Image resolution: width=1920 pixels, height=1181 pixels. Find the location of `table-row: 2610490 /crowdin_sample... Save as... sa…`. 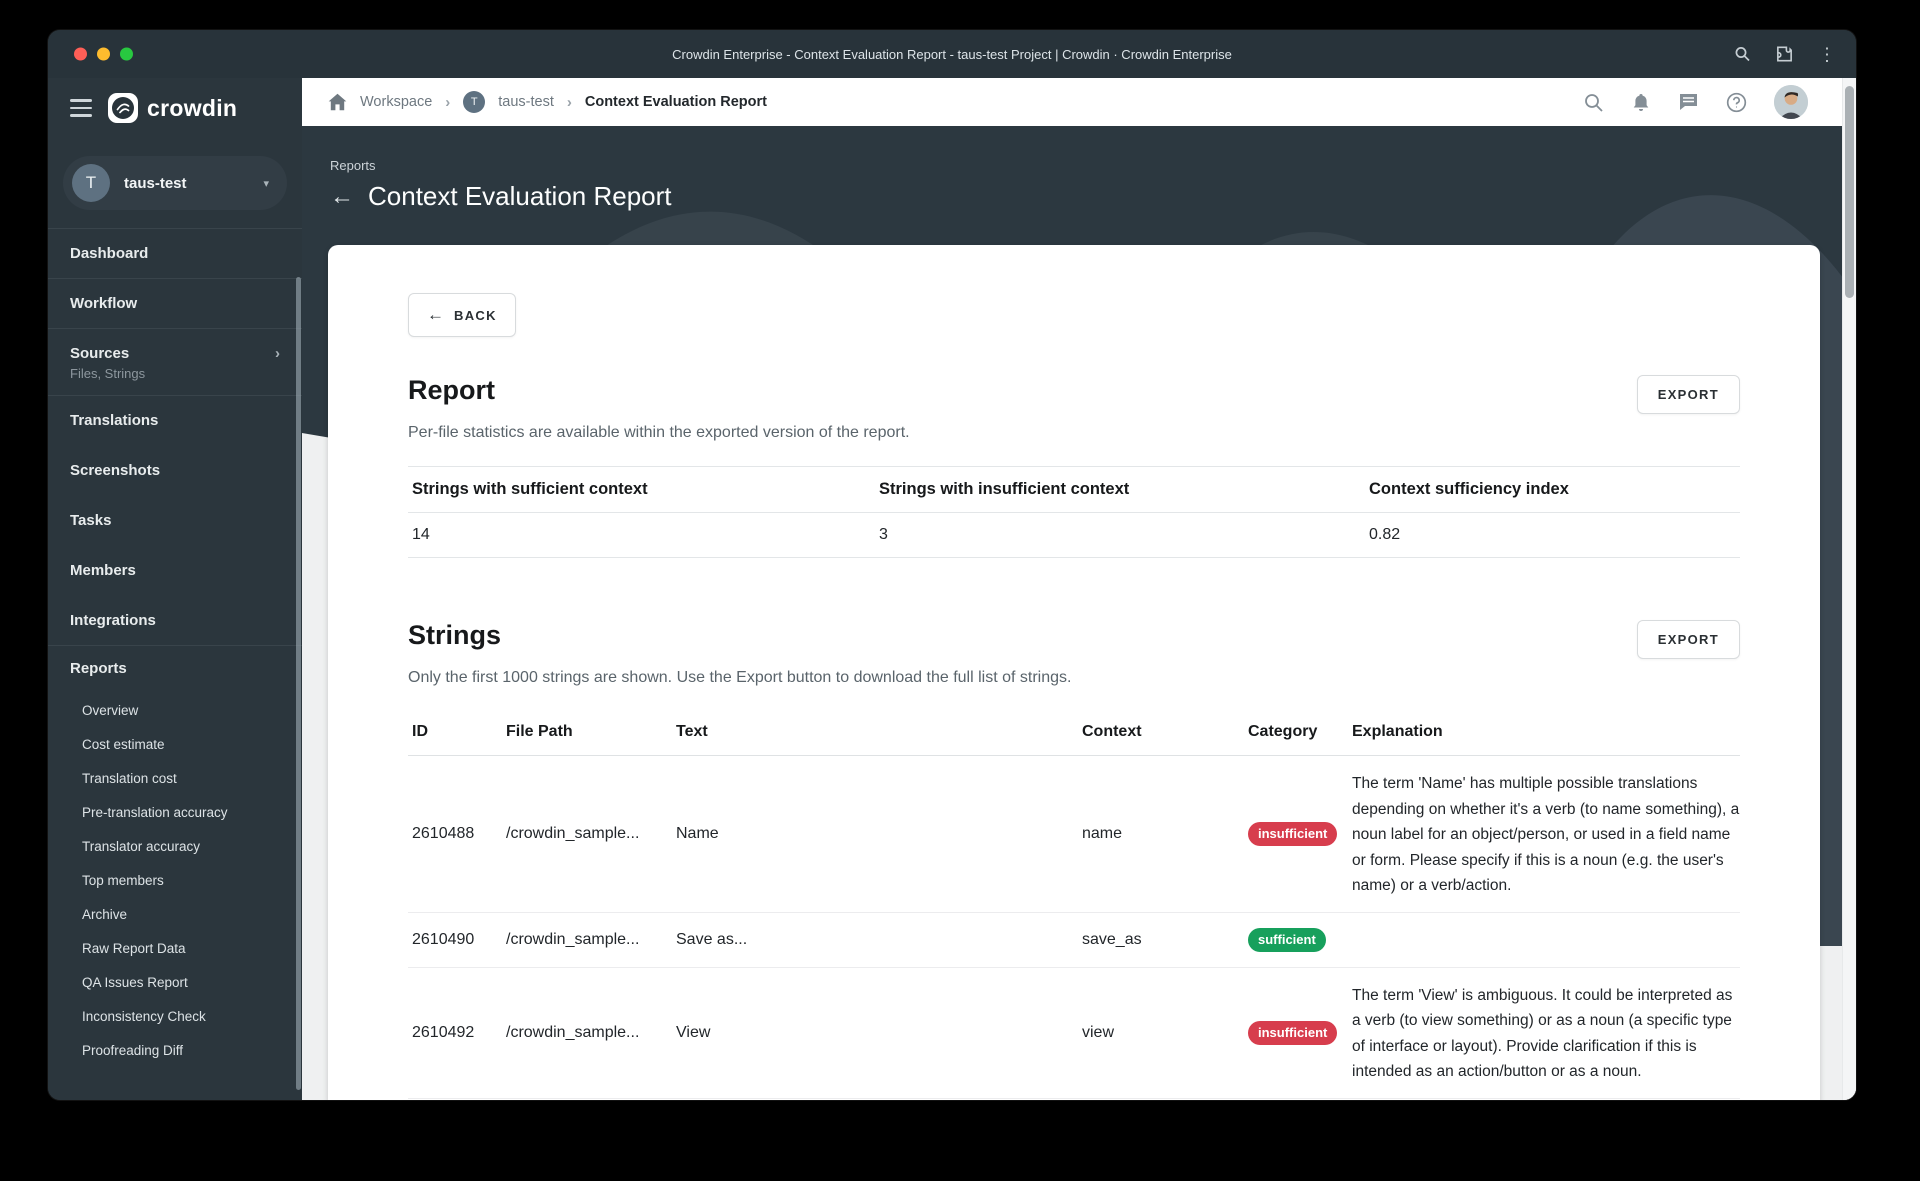

table-row: 2610490 /crowdin_sample... Save as... sa… is located at coordinates (1074, 940).